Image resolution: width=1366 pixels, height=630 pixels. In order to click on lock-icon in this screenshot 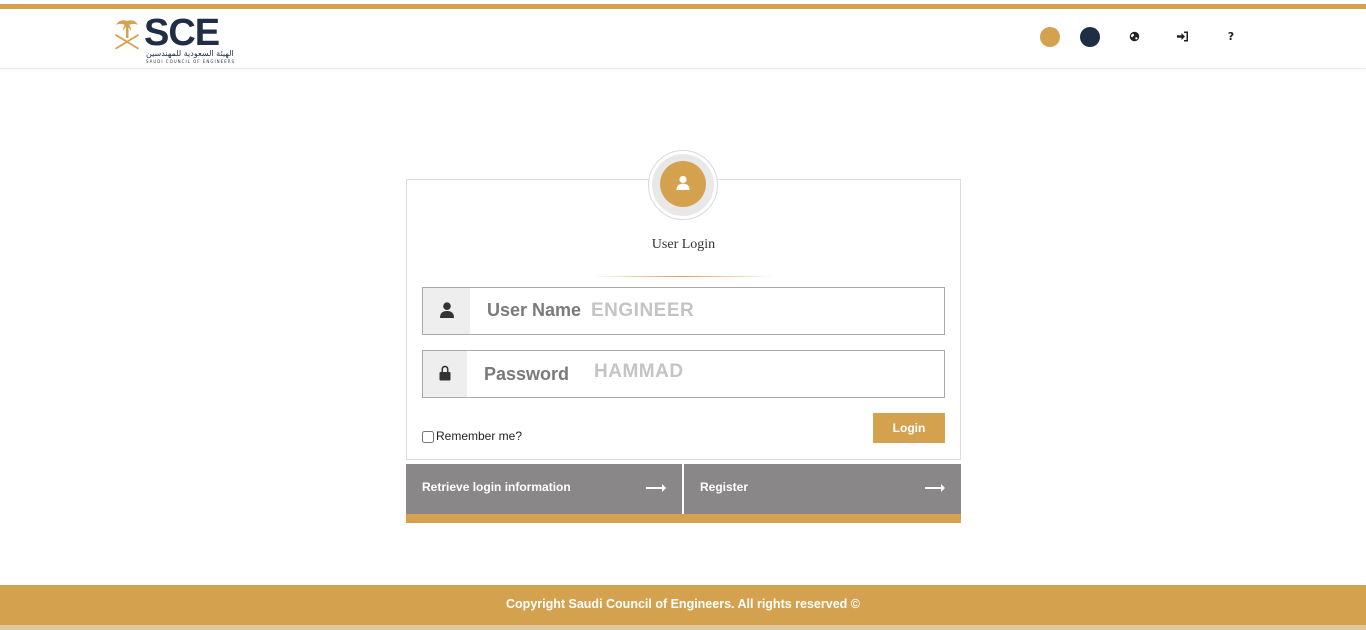, I will do `click(445, 373)`.